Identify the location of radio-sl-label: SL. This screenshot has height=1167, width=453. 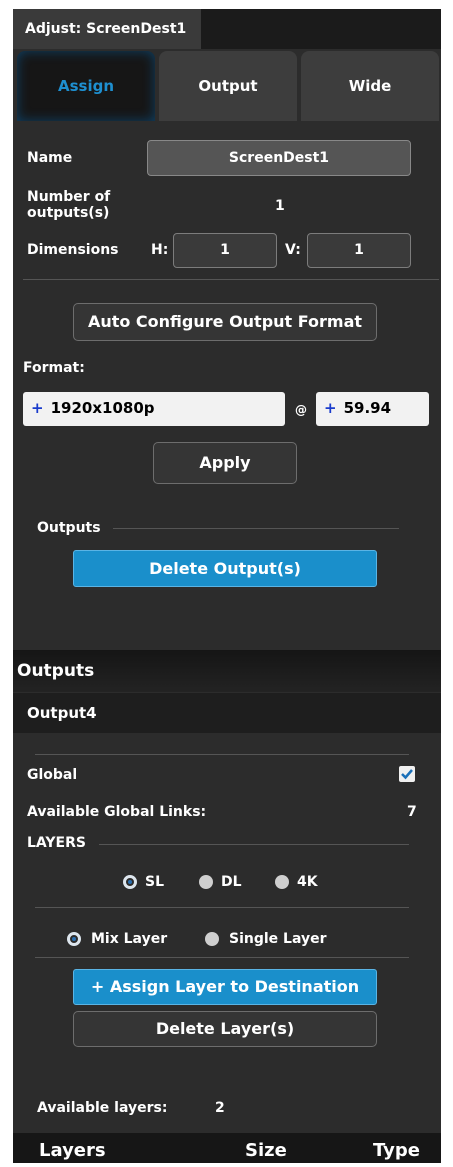
(155, 882).